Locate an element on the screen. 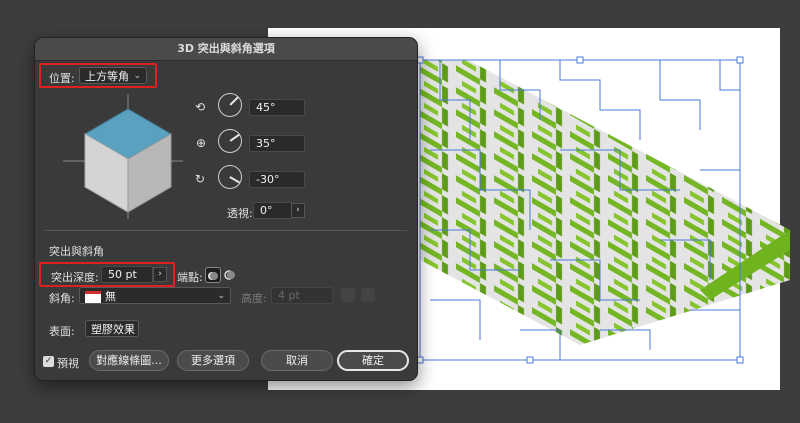 The image size is (800, 423). rotate-y-field: 35° is located at coordinates (277, 143).